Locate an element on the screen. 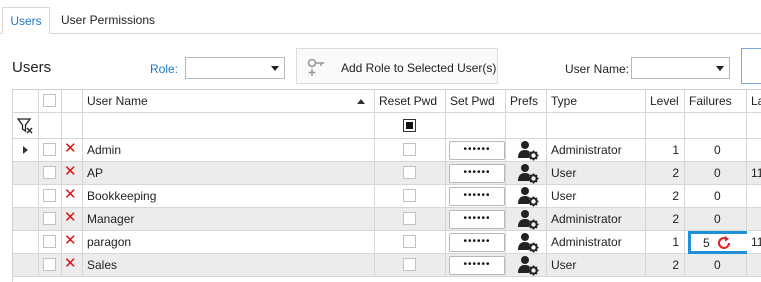  table-row: ✕ Manager •••••• Administrator 2 0 is located at coordinates (387, 219).